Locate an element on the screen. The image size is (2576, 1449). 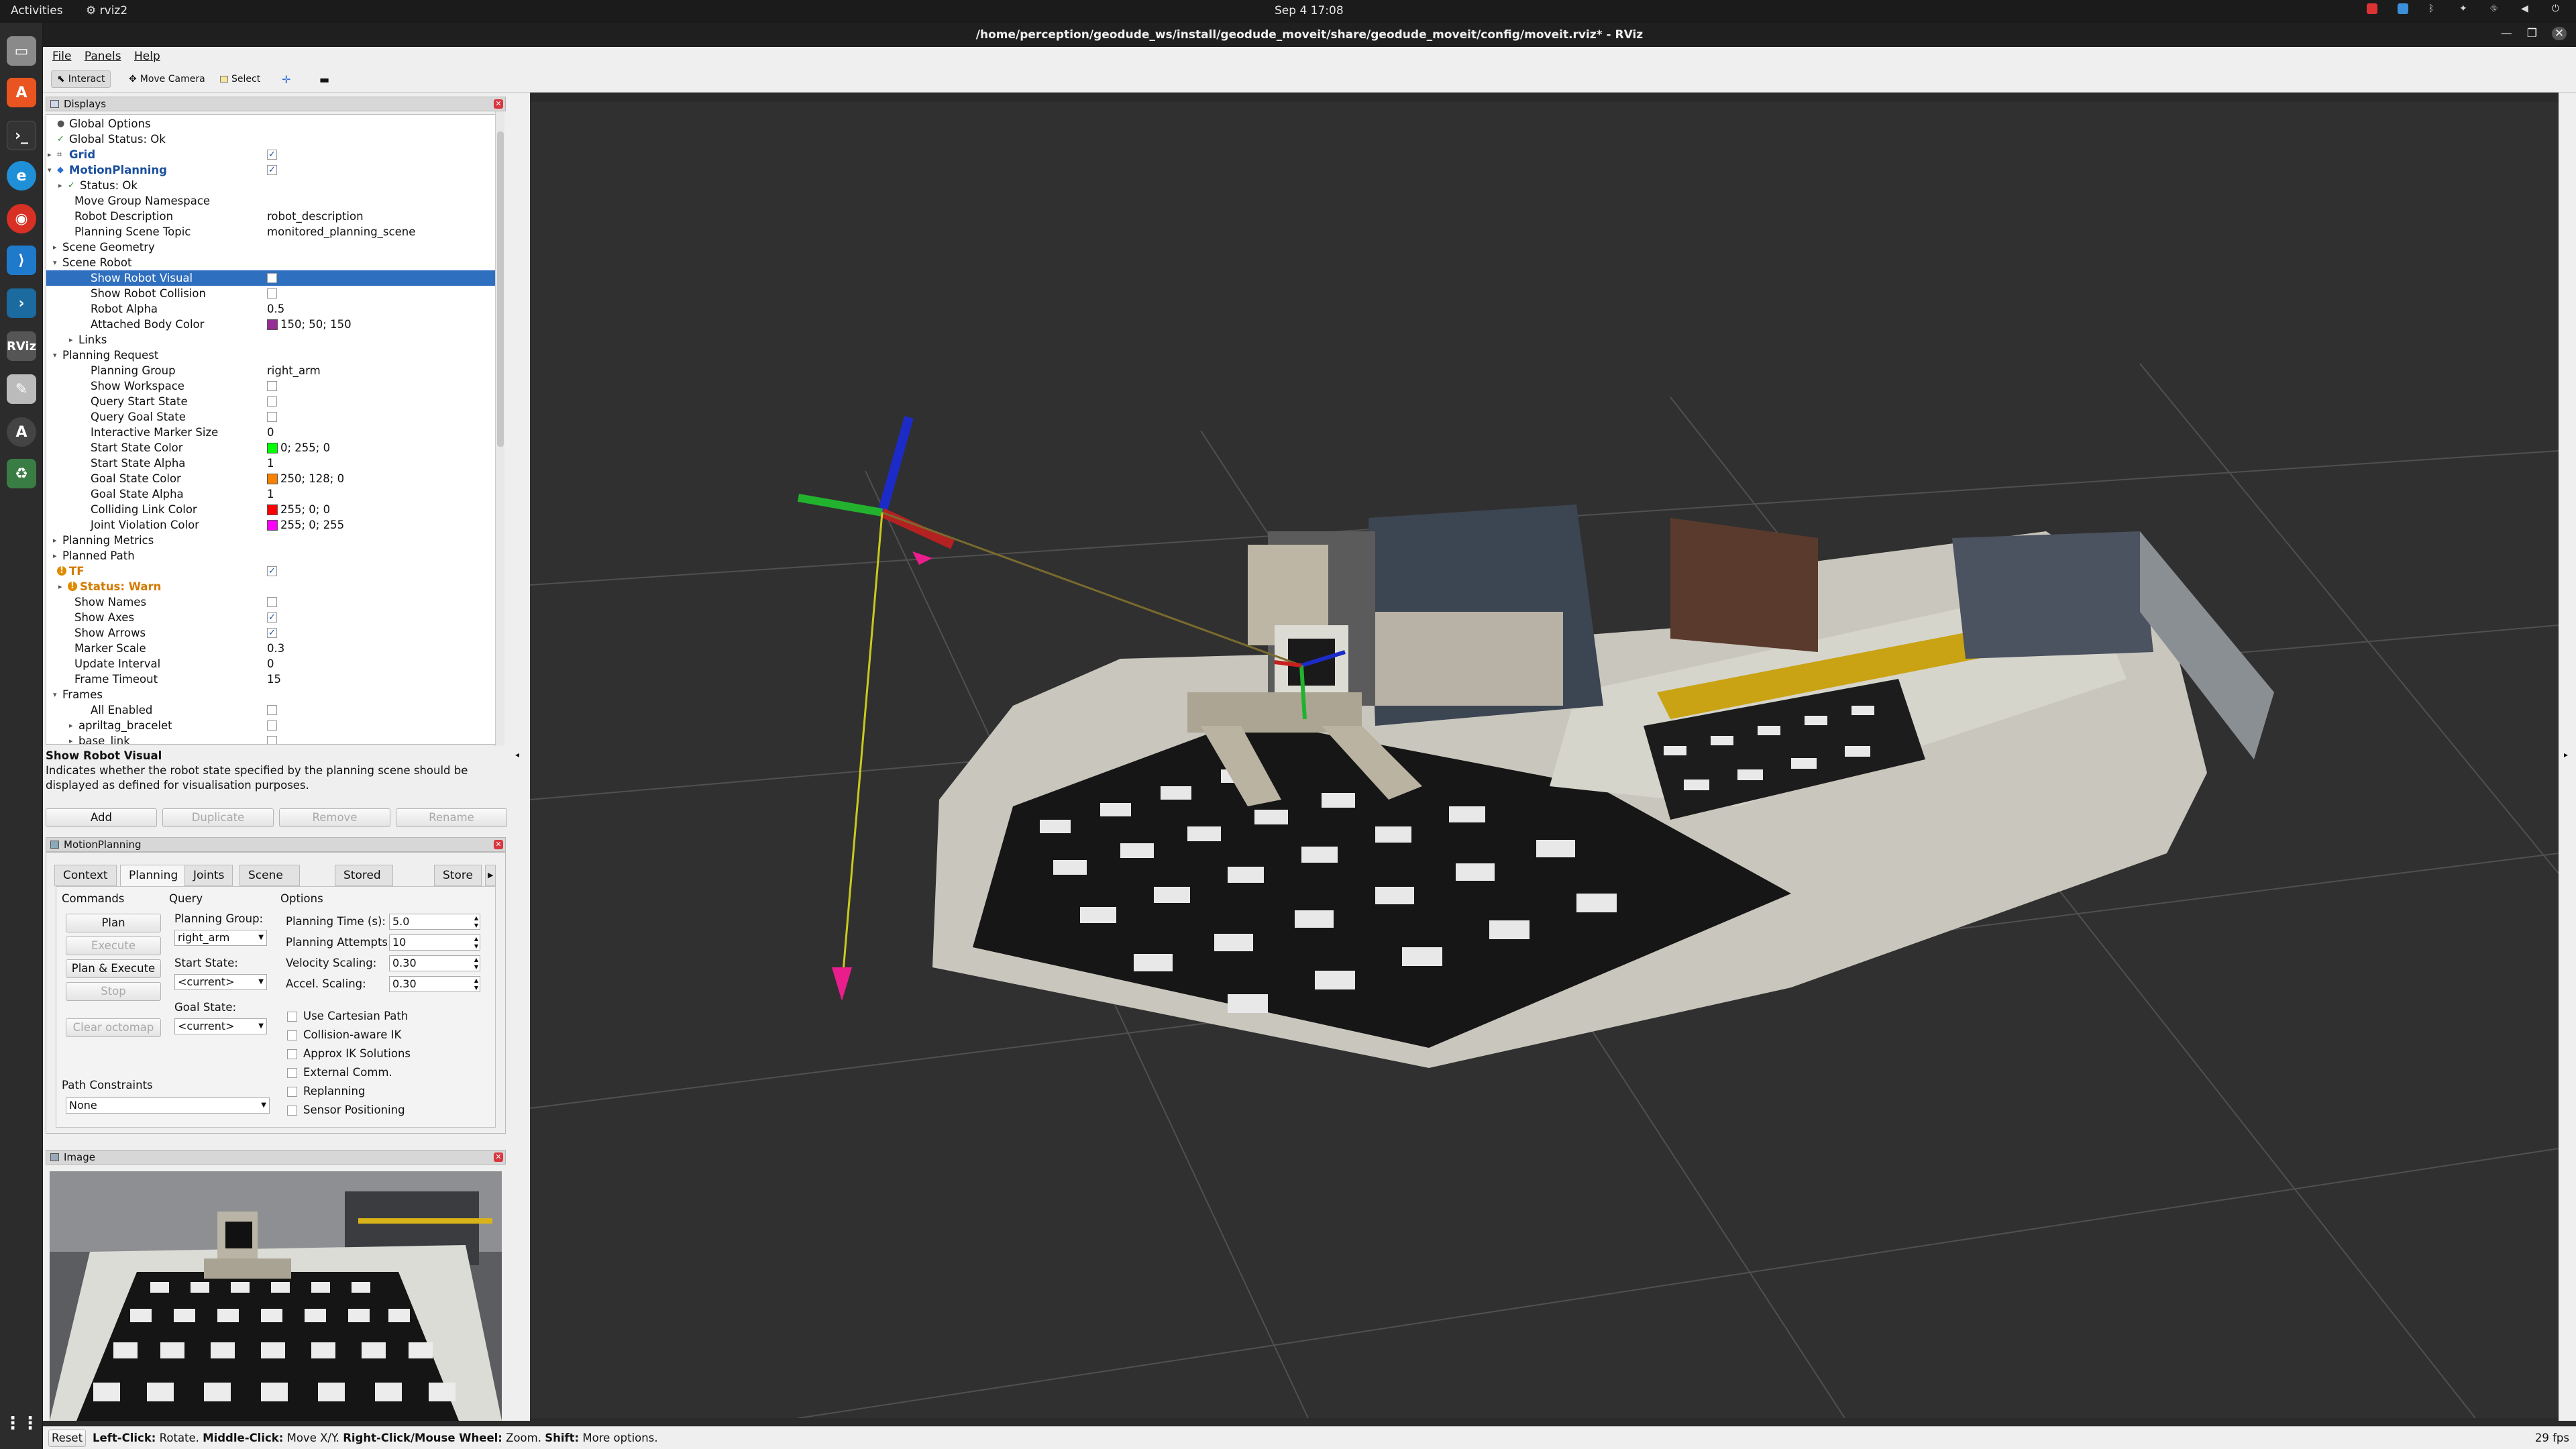
tree-row: ▸! Status: Warn is located at coordinates (271, 586).